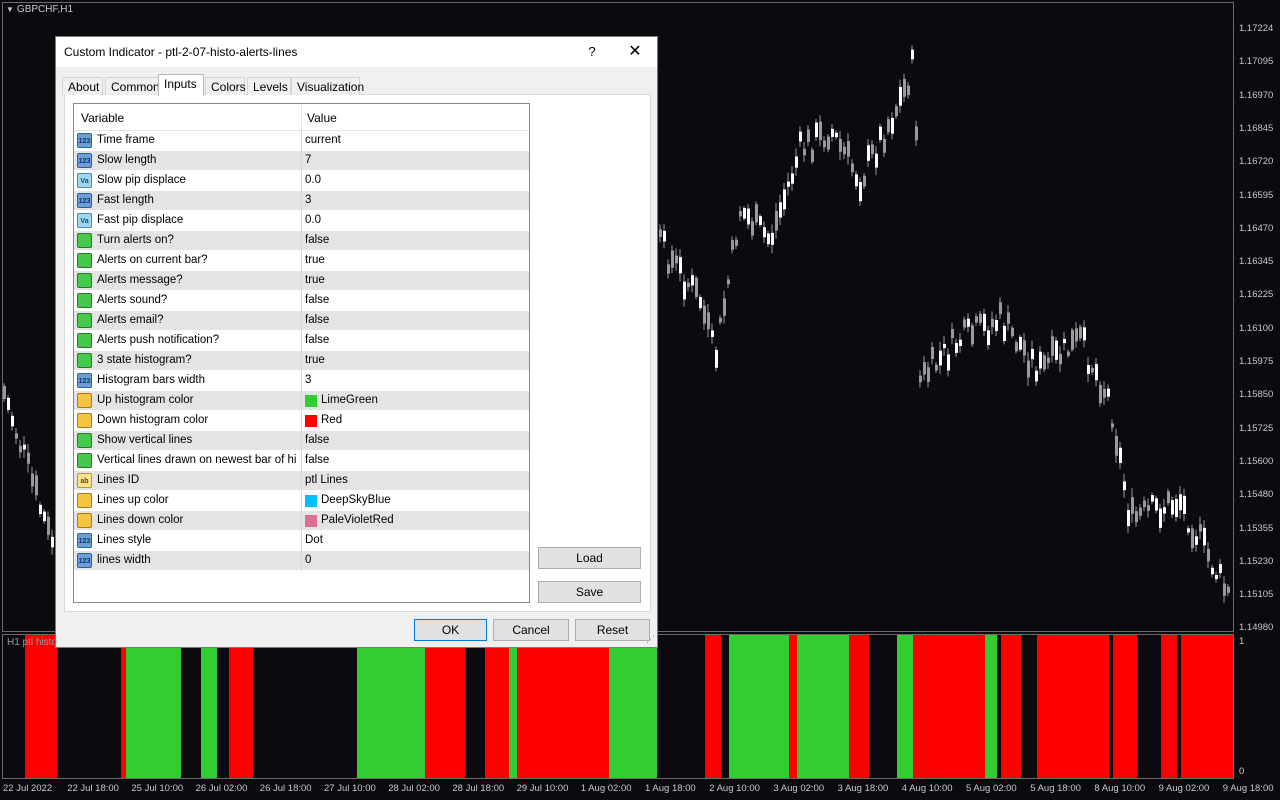  I want to click on ok-button: OK, so click(450, 630).